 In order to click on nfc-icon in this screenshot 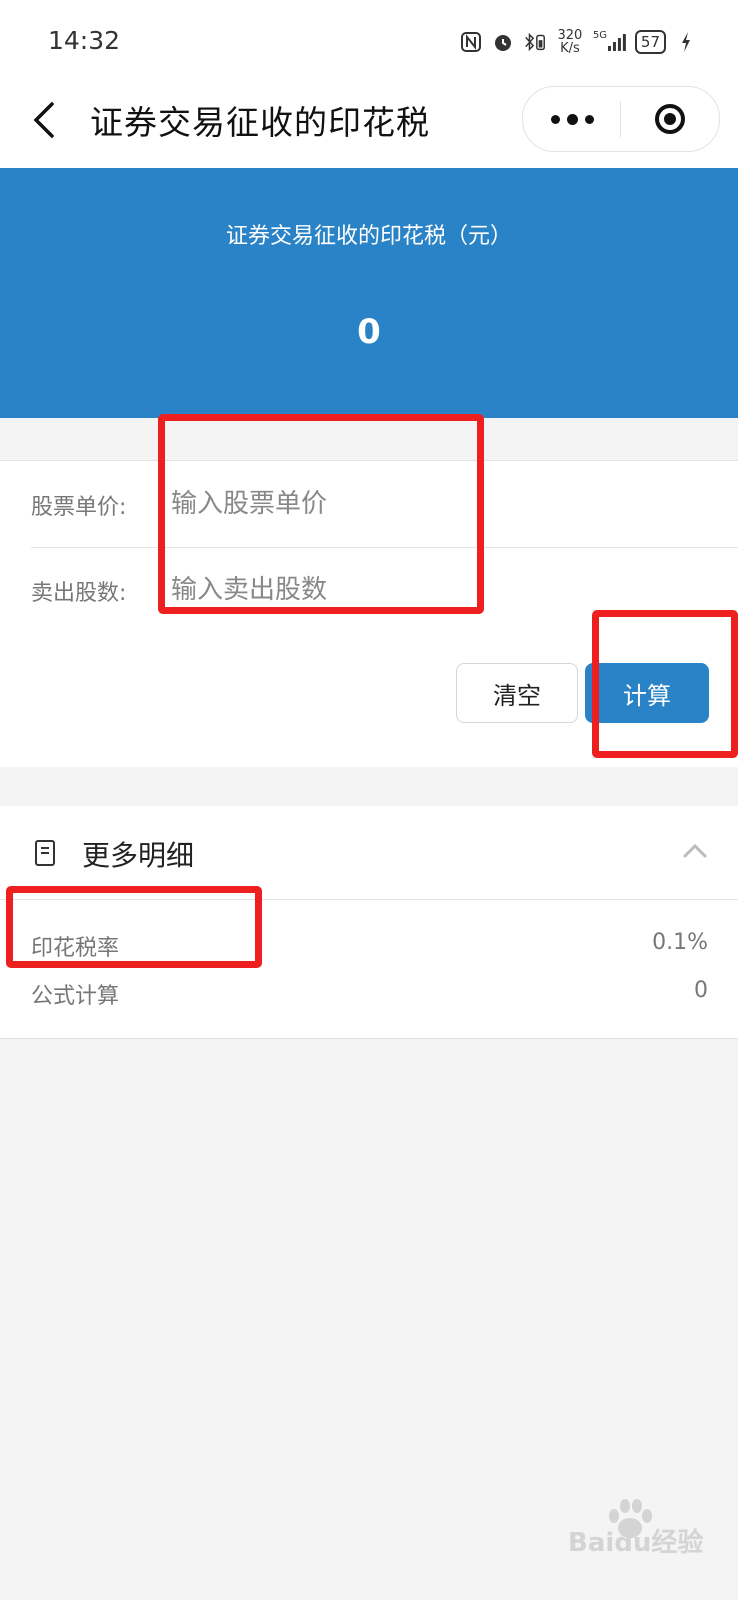, I will do `click(471, 42)`.